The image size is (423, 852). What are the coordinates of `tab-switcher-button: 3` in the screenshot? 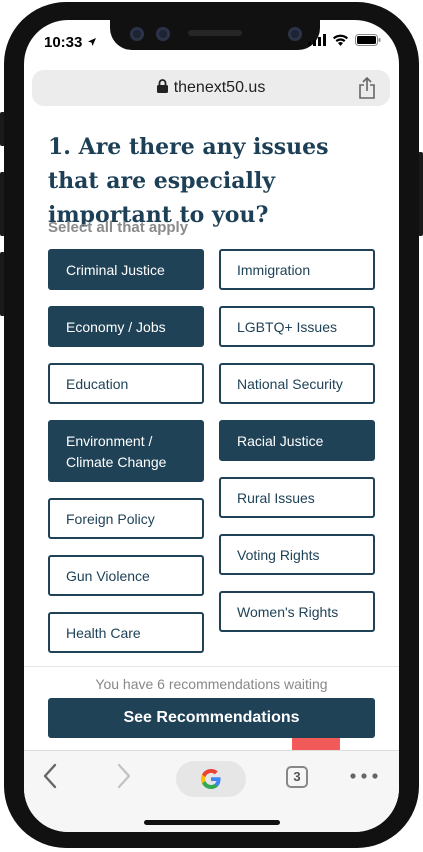 It's located at (297, 777).